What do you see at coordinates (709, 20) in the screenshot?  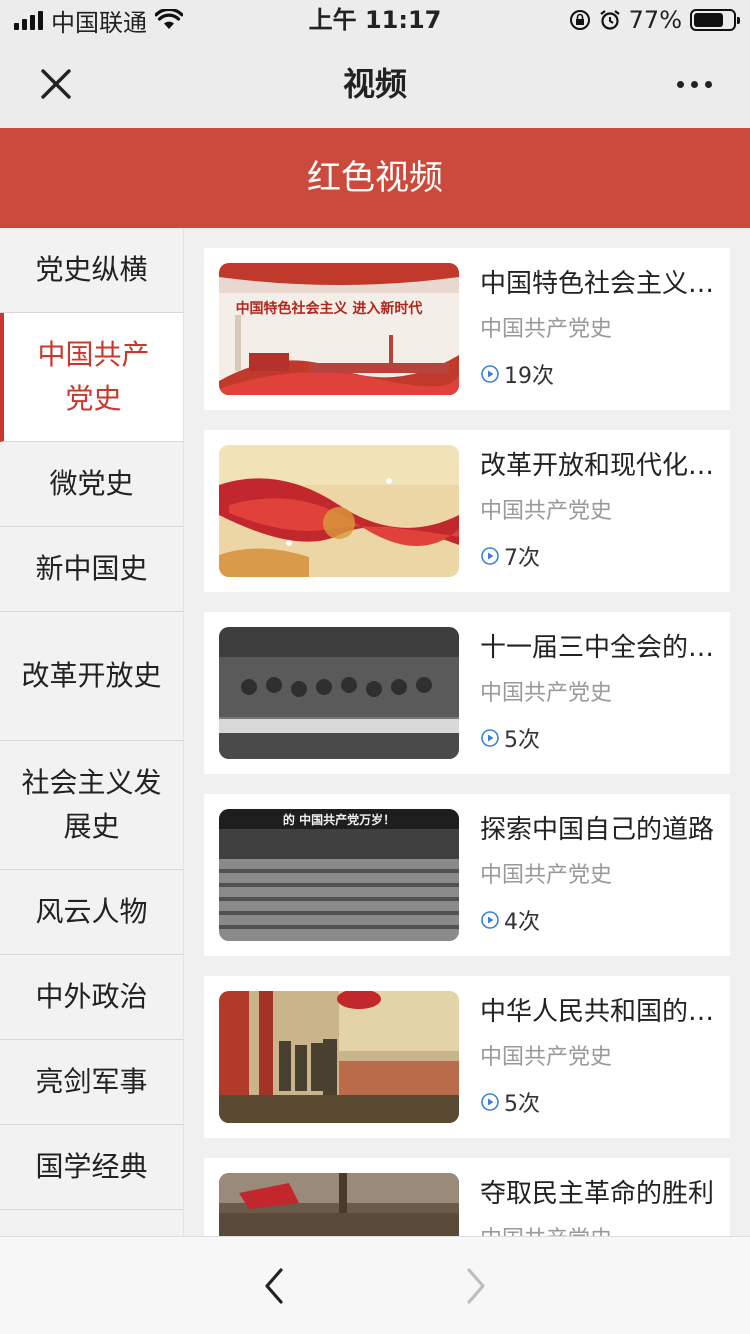 I see `battery-level` at bounding box center [709, 20].